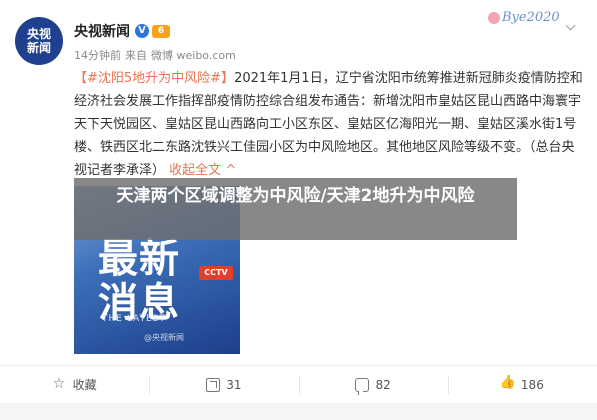 Image resolution: width=597 pixels, height=420 pixels. What do you see at coordinates (38, 48) in the screenshot?
I see `avatar-text-line2: 新闻` at bounding box center [38, 48].